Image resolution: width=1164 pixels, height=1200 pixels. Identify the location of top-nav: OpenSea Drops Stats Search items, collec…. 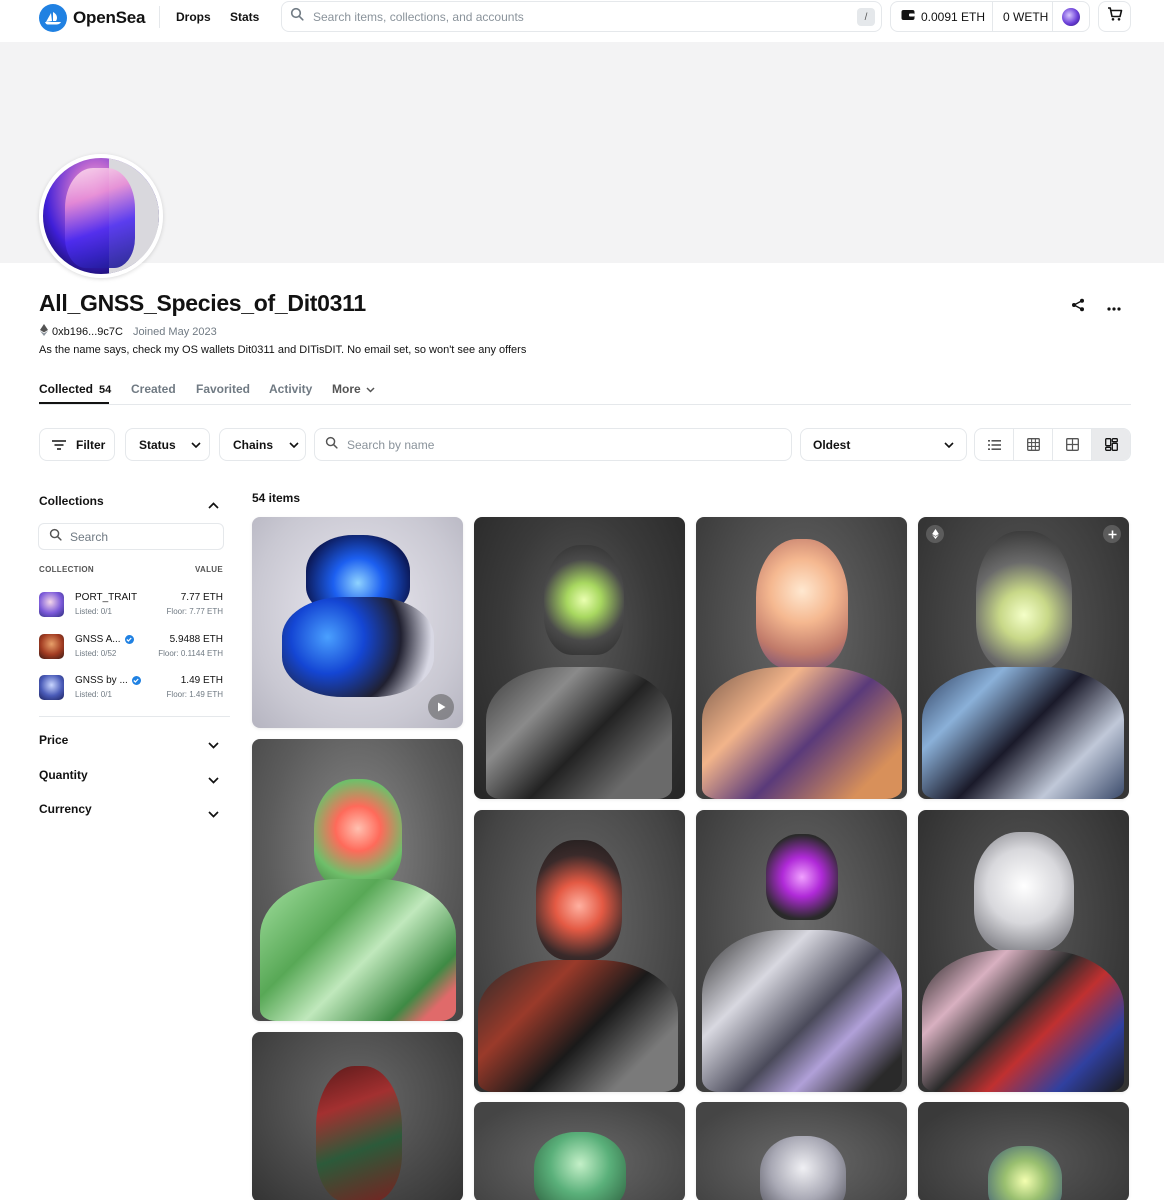
(582, 21).